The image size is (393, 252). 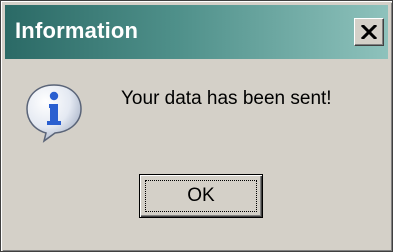 I want to click on ok-button: OK, so click(x=201, y=196).